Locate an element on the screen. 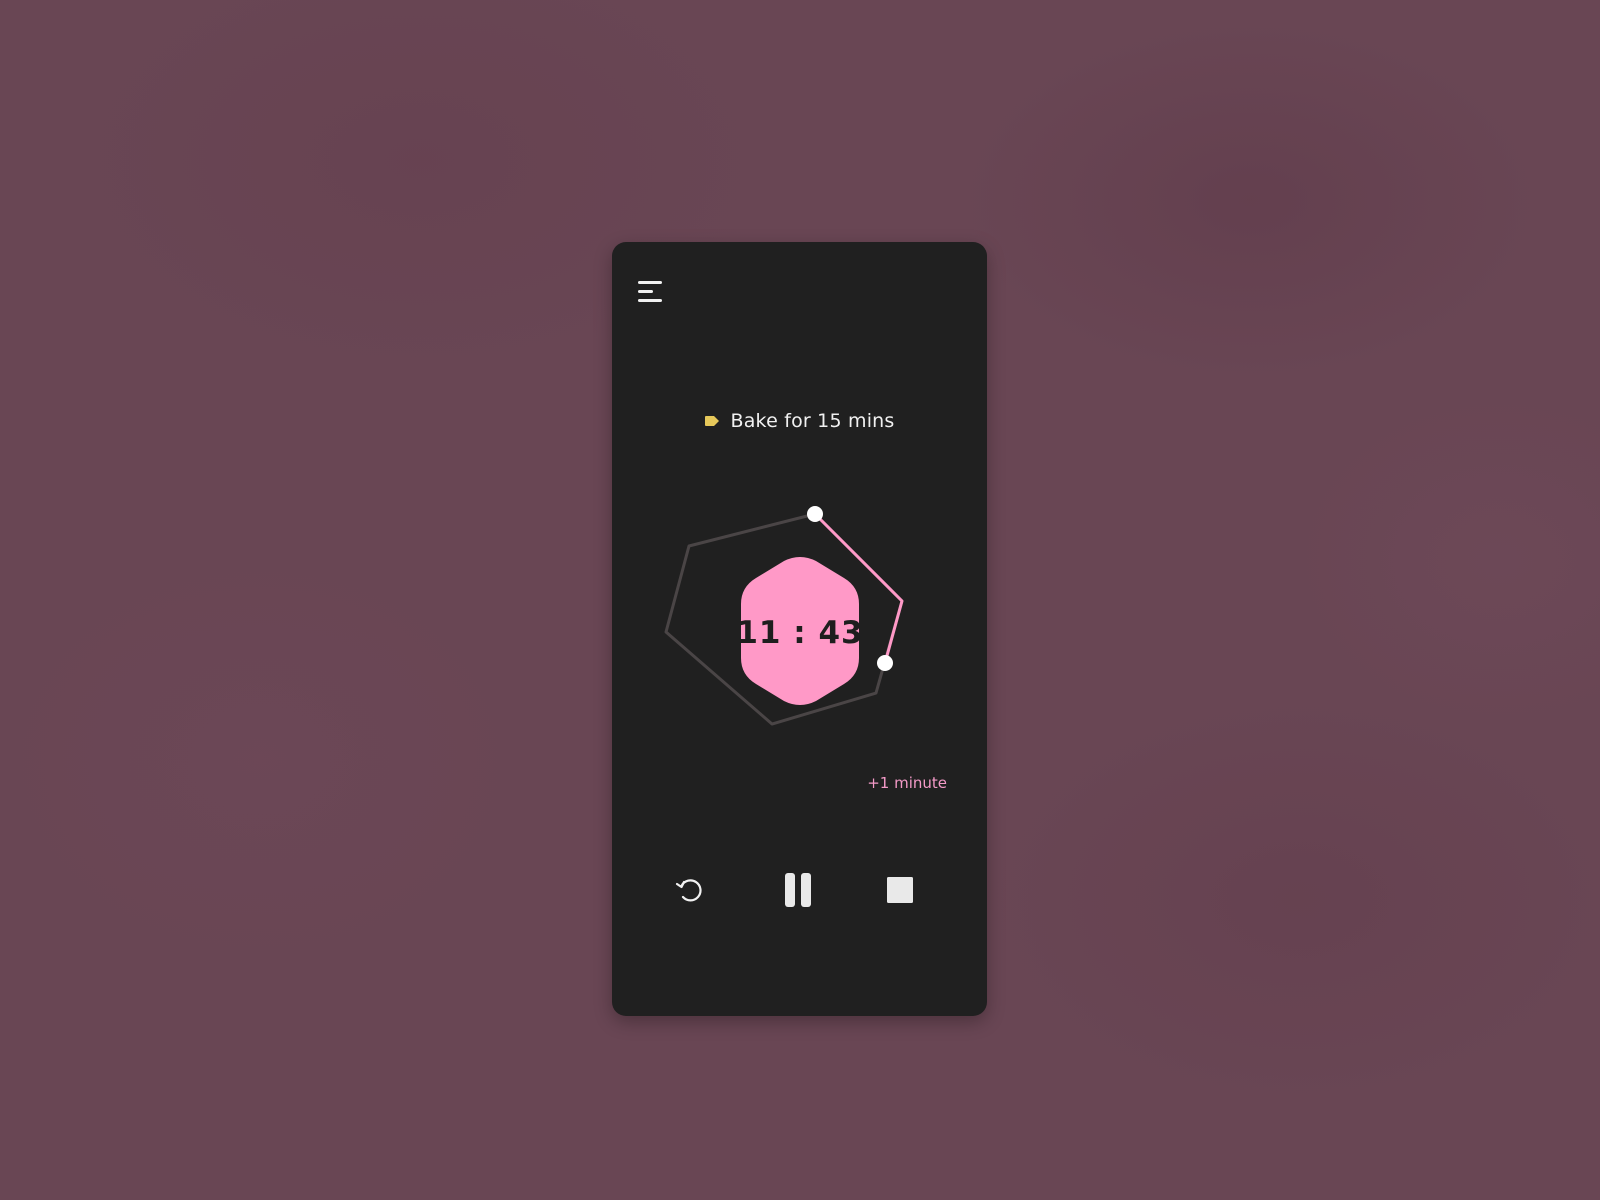 The image size is (1600, 1200). timer-dial: 11 : 43 is located at coordinates (784, 616).